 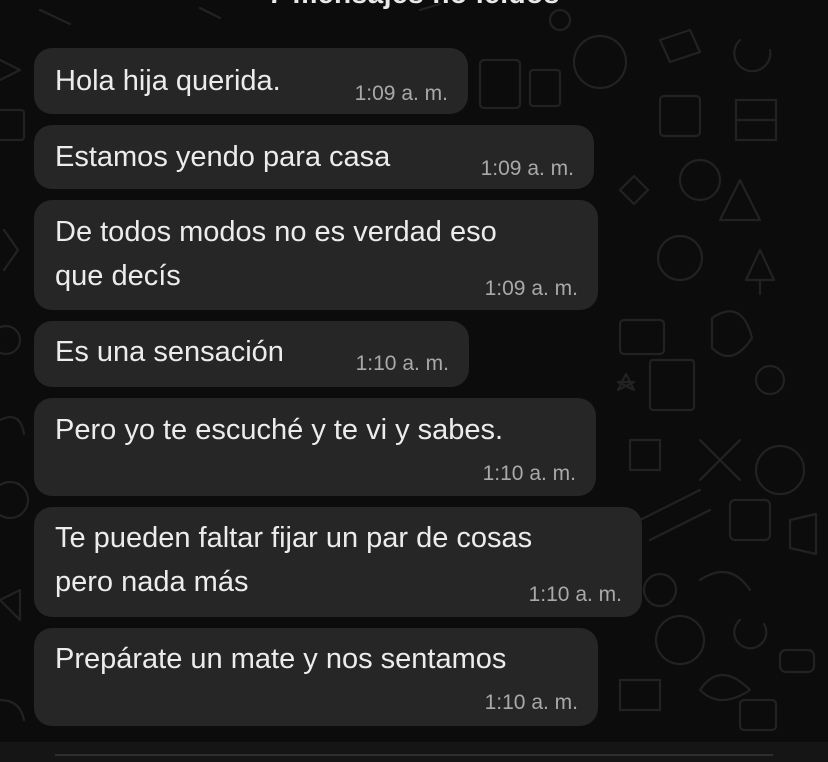 I want to click on message-bubble: Es una sensación 1:10 a. m., so click(x=251, y=354).